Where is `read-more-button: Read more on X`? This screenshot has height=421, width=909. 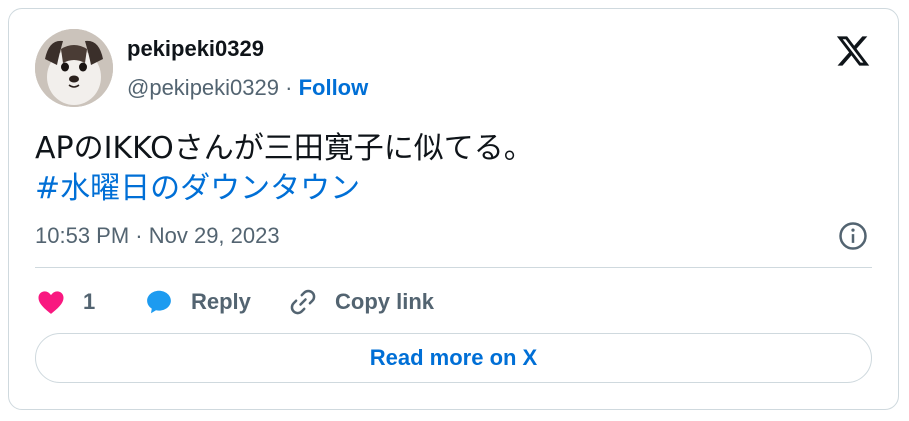
read-more-button: Read more on X is located at coordinates (453, 358).